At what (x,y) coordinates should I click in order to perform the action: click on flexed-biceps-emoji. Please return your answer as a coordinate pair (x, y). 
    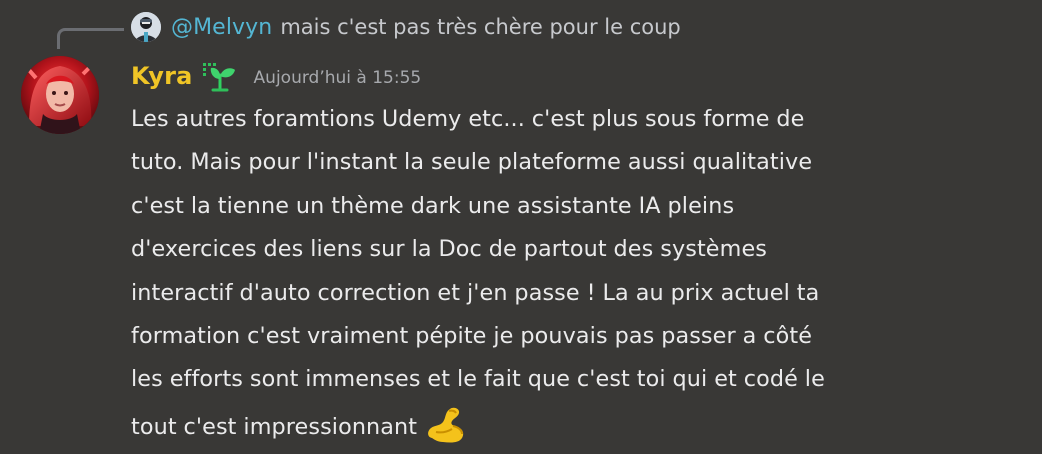
    Looking at the image, I should click on (446, 425).